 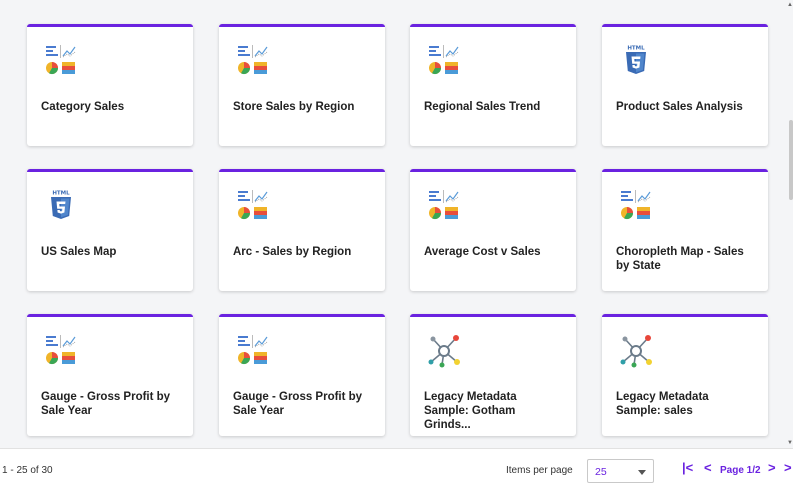 What do you see at coordinates (27, 470) in the screenshot?
I see `item-range-label: 1 - 25 of 30` at bounding box center [27, 470].